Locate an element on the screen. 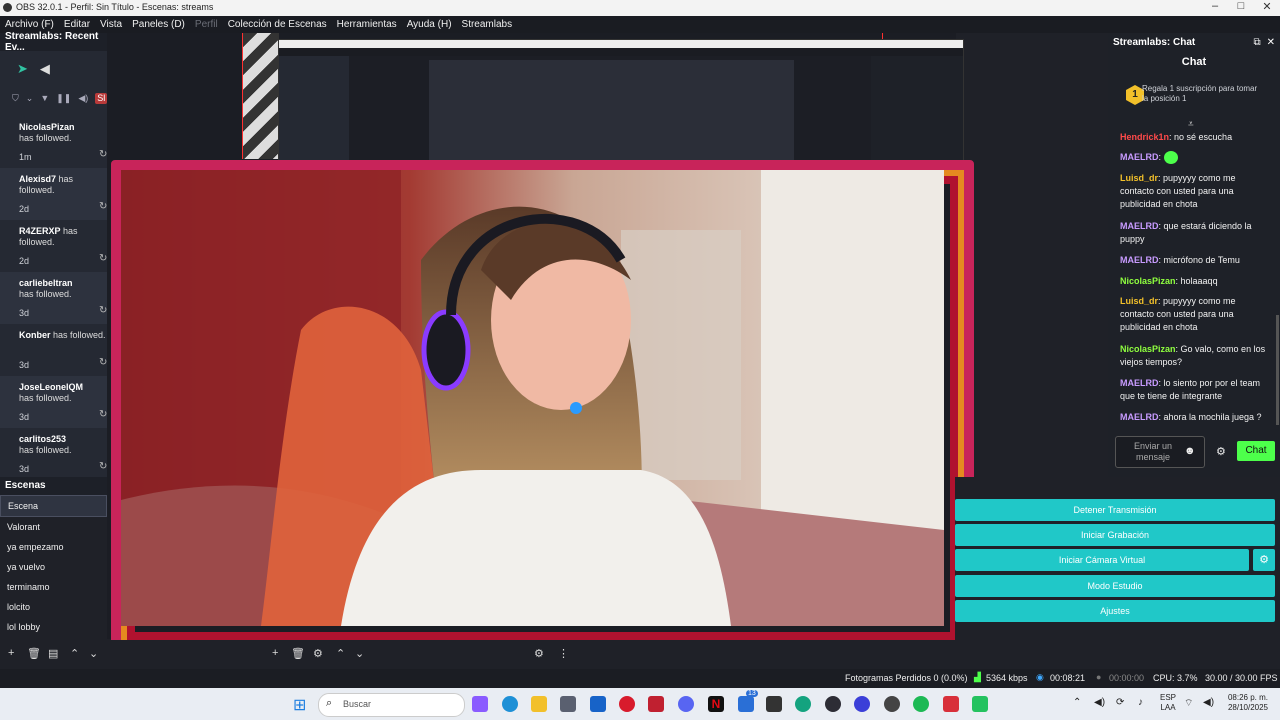  discord-icon is located at coordinates (686, 704).